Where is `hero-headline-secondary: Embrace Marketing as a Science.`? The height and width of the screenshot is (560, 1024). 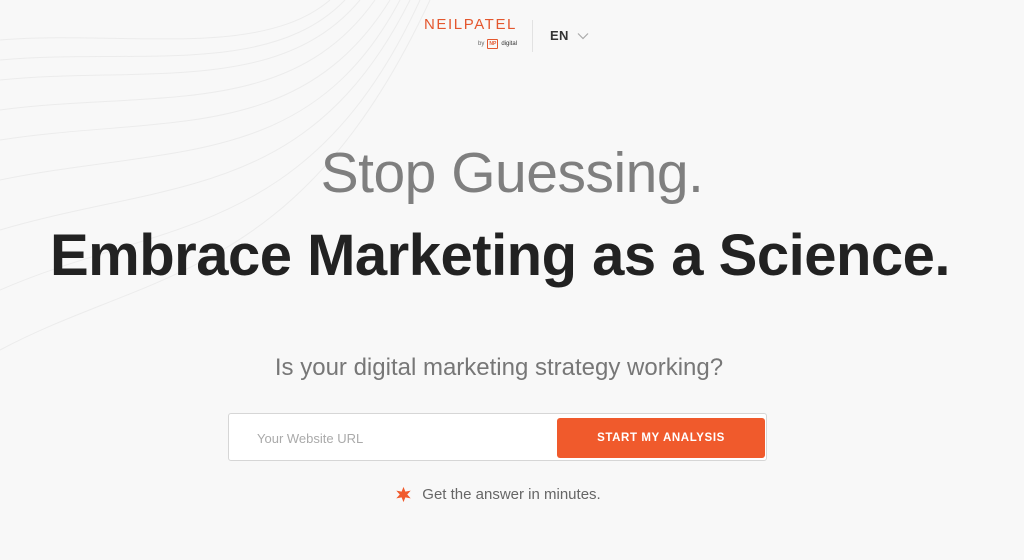
hero-headline-secondary: Embrace Marketing as a Science. is located at coordinates (500, 255).